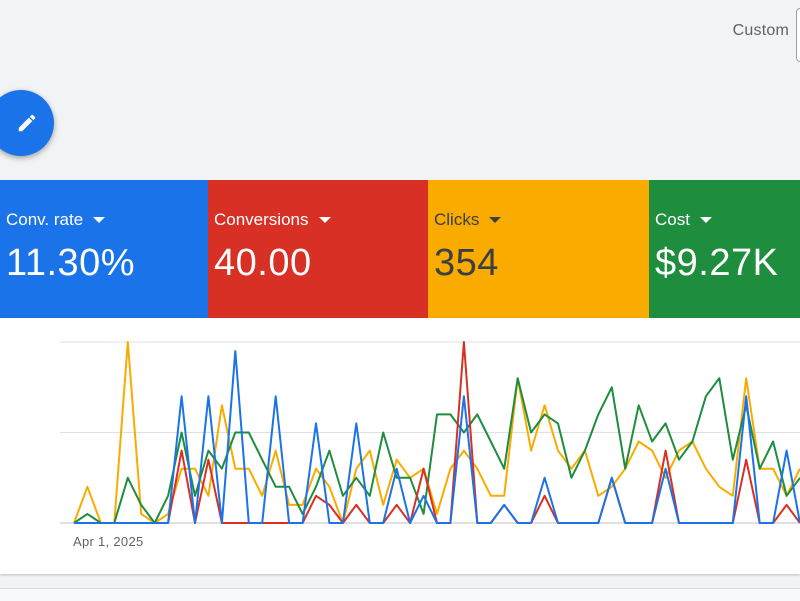 This screenshot has height=601, width=800. What do you see at coordinates (318, 249) in the screenshot?
I see `metric-card-conversions: Conversions 40.00` at bounding box center [318, 249].